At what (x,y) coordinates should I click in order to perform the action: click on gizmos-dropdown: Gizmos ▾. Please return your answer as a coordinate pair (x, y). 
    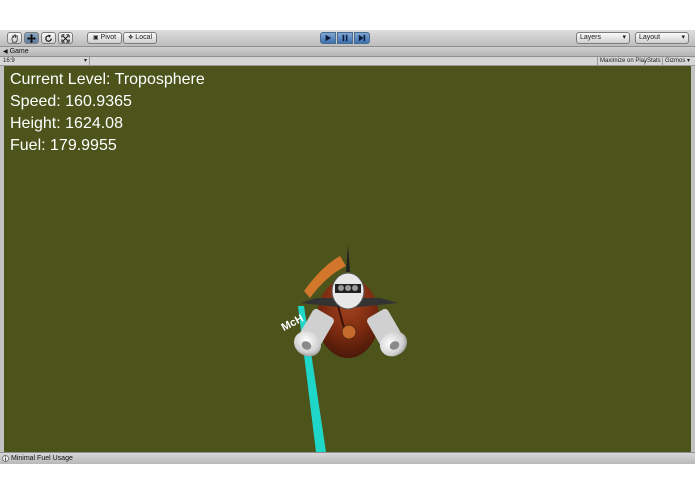
    Looking at the image, I should click on (677, 61).